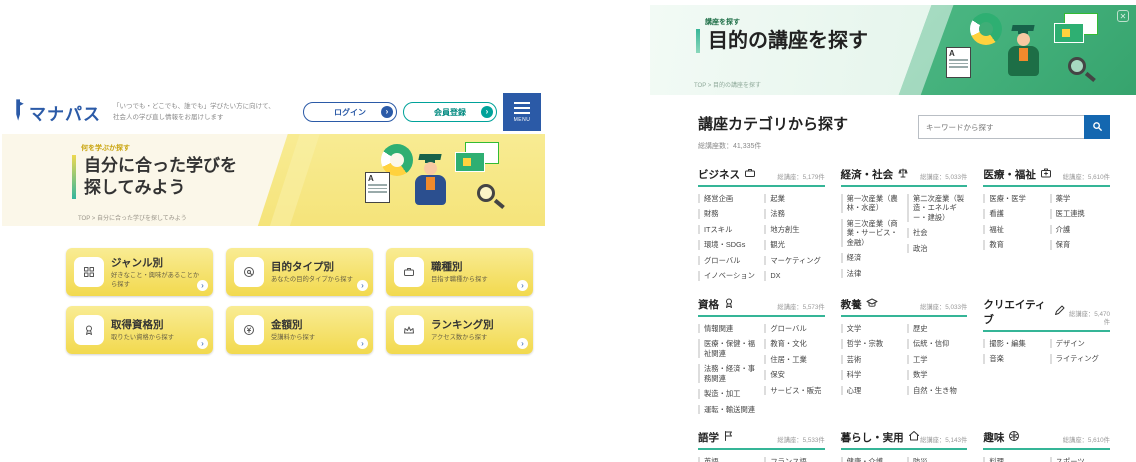  Describe the element at coordinates (142, 338) in the screenshot. I see `card-subtitle: 取りたい資格から探す` at that location.